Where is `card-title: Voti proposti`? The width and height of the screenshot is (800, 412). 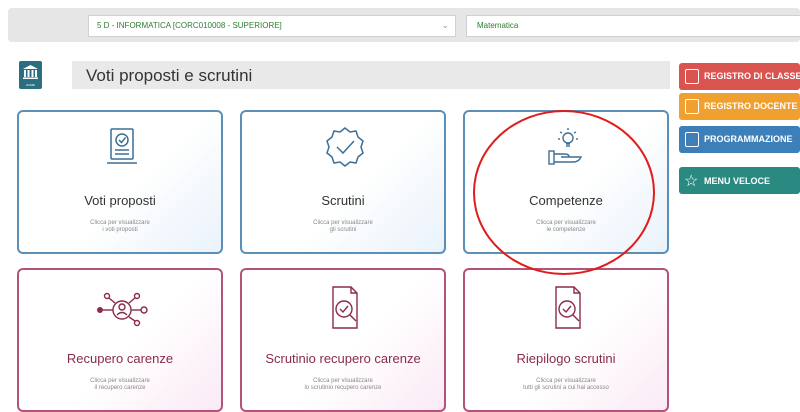
card-title: Voti proposti is located at coordinates (120, 200).